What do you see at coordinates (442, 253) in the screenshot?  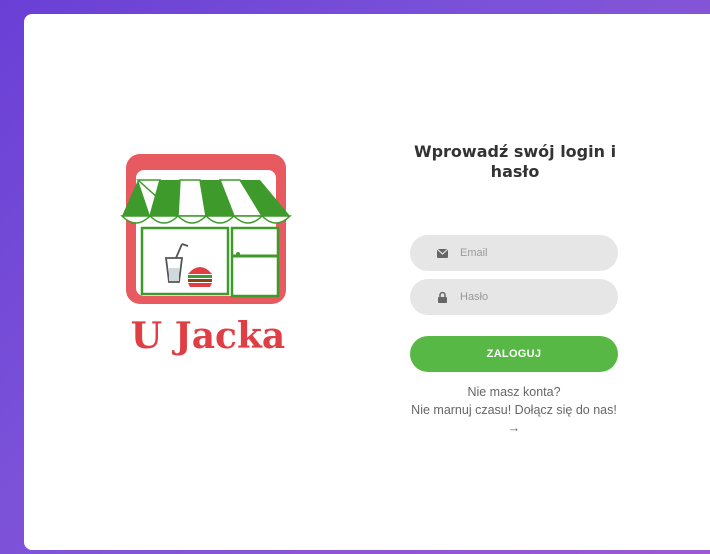 I see `envelope-icon` at bounding box center [442, 253].